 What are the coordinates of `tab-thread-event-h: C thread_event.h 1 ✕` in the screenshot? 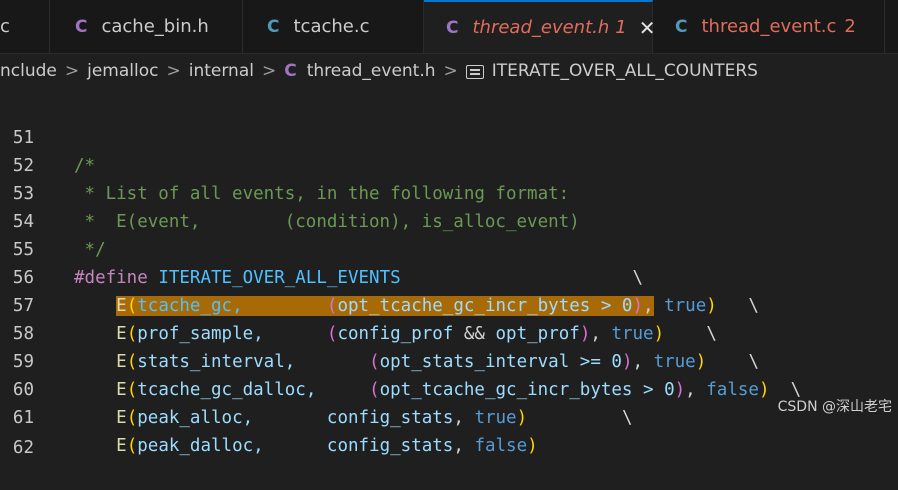 It's located at (540, 26).